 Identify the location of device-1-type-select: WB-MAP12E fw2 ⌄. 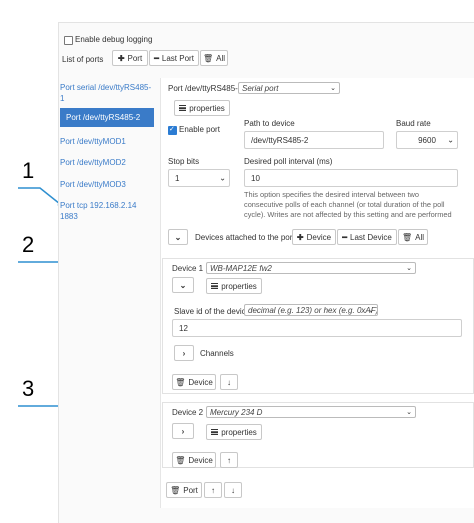
(311, 268).